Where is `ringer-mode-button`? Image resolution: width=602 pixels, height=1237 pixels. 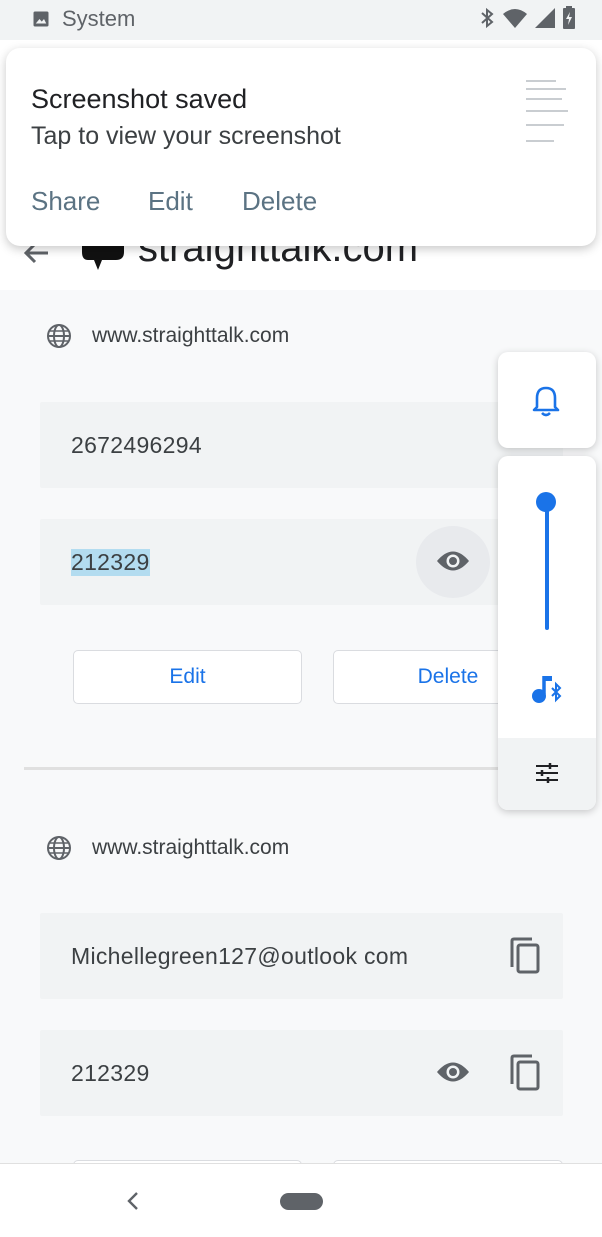
ringer-mode-button is located at coordinates (547, 400).